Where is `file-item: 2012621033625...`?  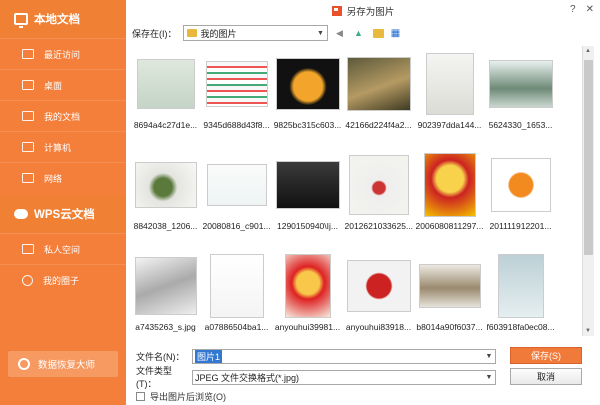
file-item: 2012621033625... is located at coordinates (378, 199).